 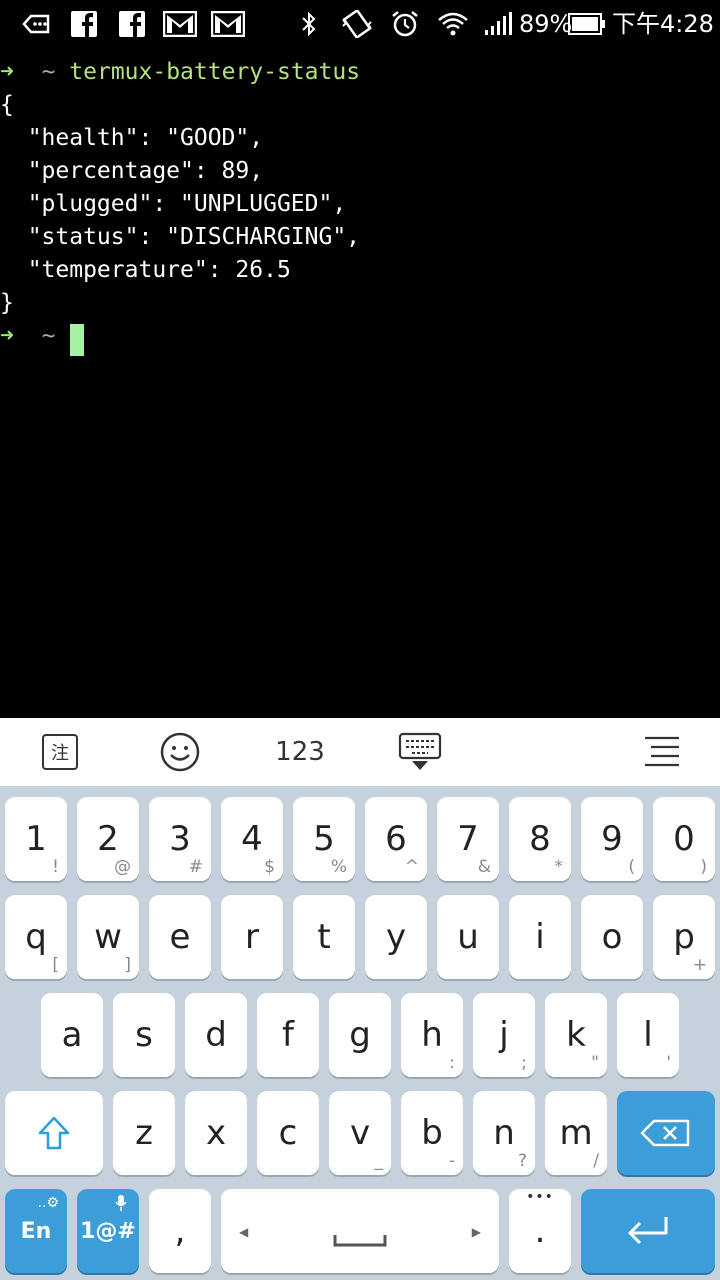 I want to click on key-5: 5%, so click(x=324, y=839).